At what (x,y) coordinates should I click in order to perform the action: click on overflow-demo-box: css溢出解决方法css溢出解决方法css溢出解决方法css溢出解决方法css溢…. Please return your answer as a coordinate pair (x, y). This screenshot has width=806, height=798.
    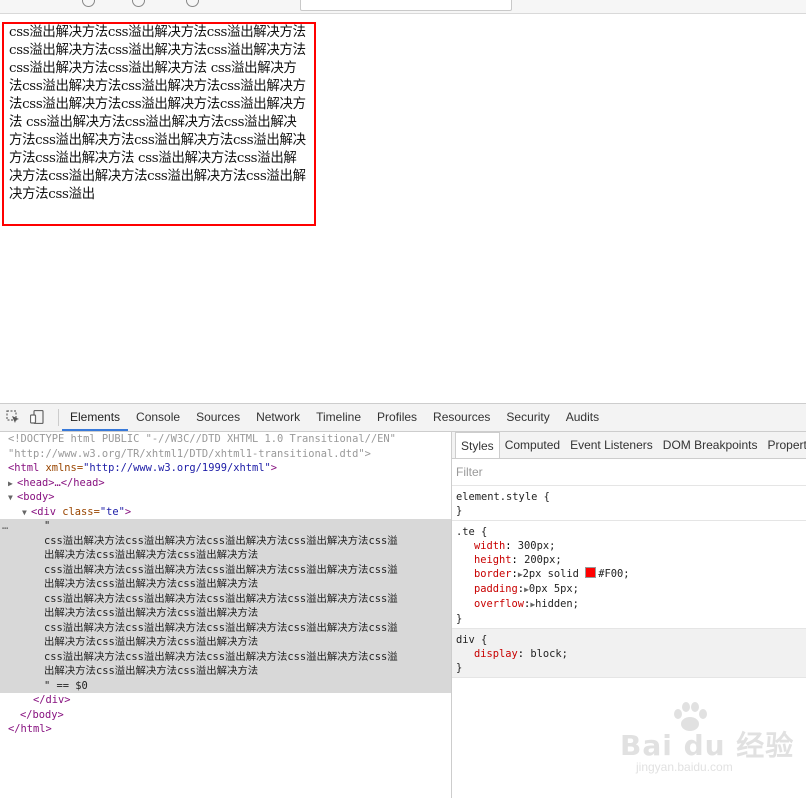
    Looking at the image, I should click on (159, 124).